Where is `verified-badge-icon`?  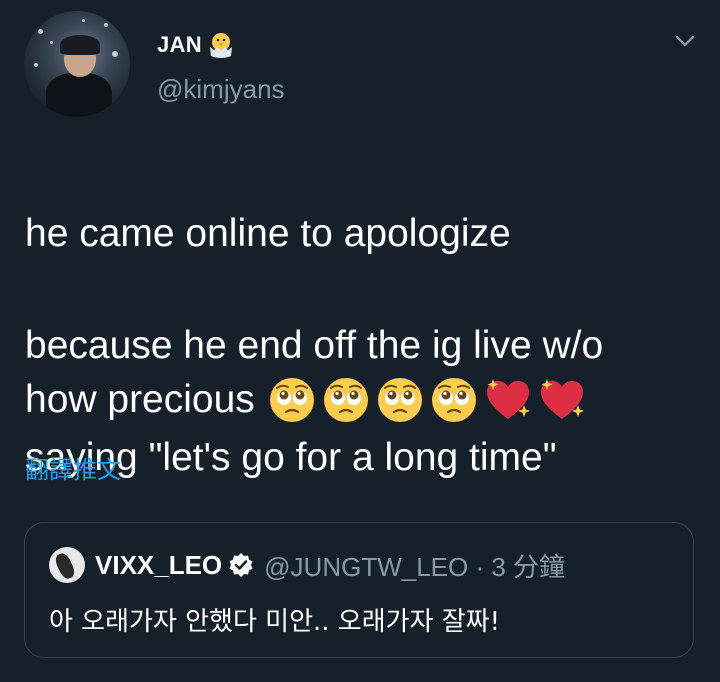
verified-badge-icon is located at coordinates (241, 565).